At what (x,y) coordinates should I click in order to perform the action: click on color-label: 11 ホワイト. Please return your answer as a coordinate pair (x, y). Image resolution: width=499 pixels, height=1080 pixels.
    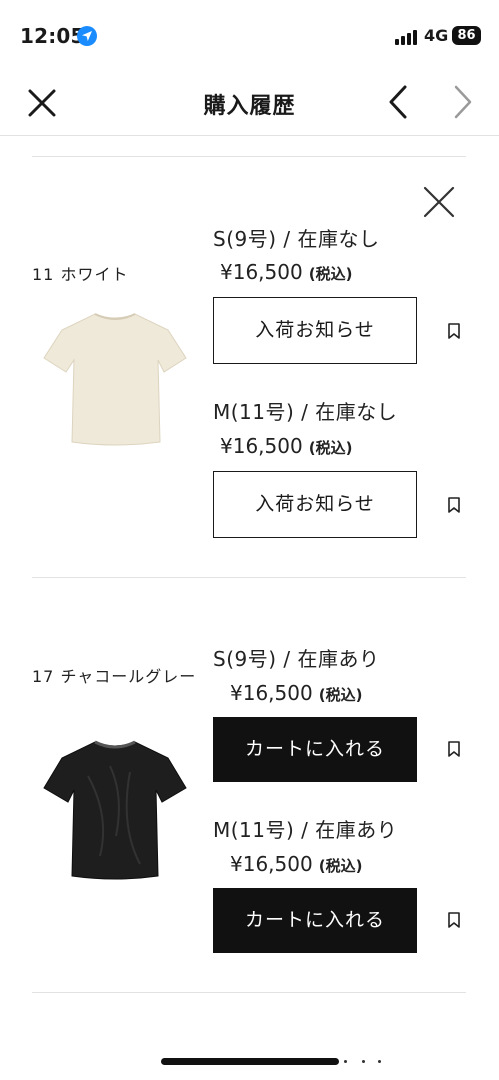
    Looking at the image, I should click on (80, 274).